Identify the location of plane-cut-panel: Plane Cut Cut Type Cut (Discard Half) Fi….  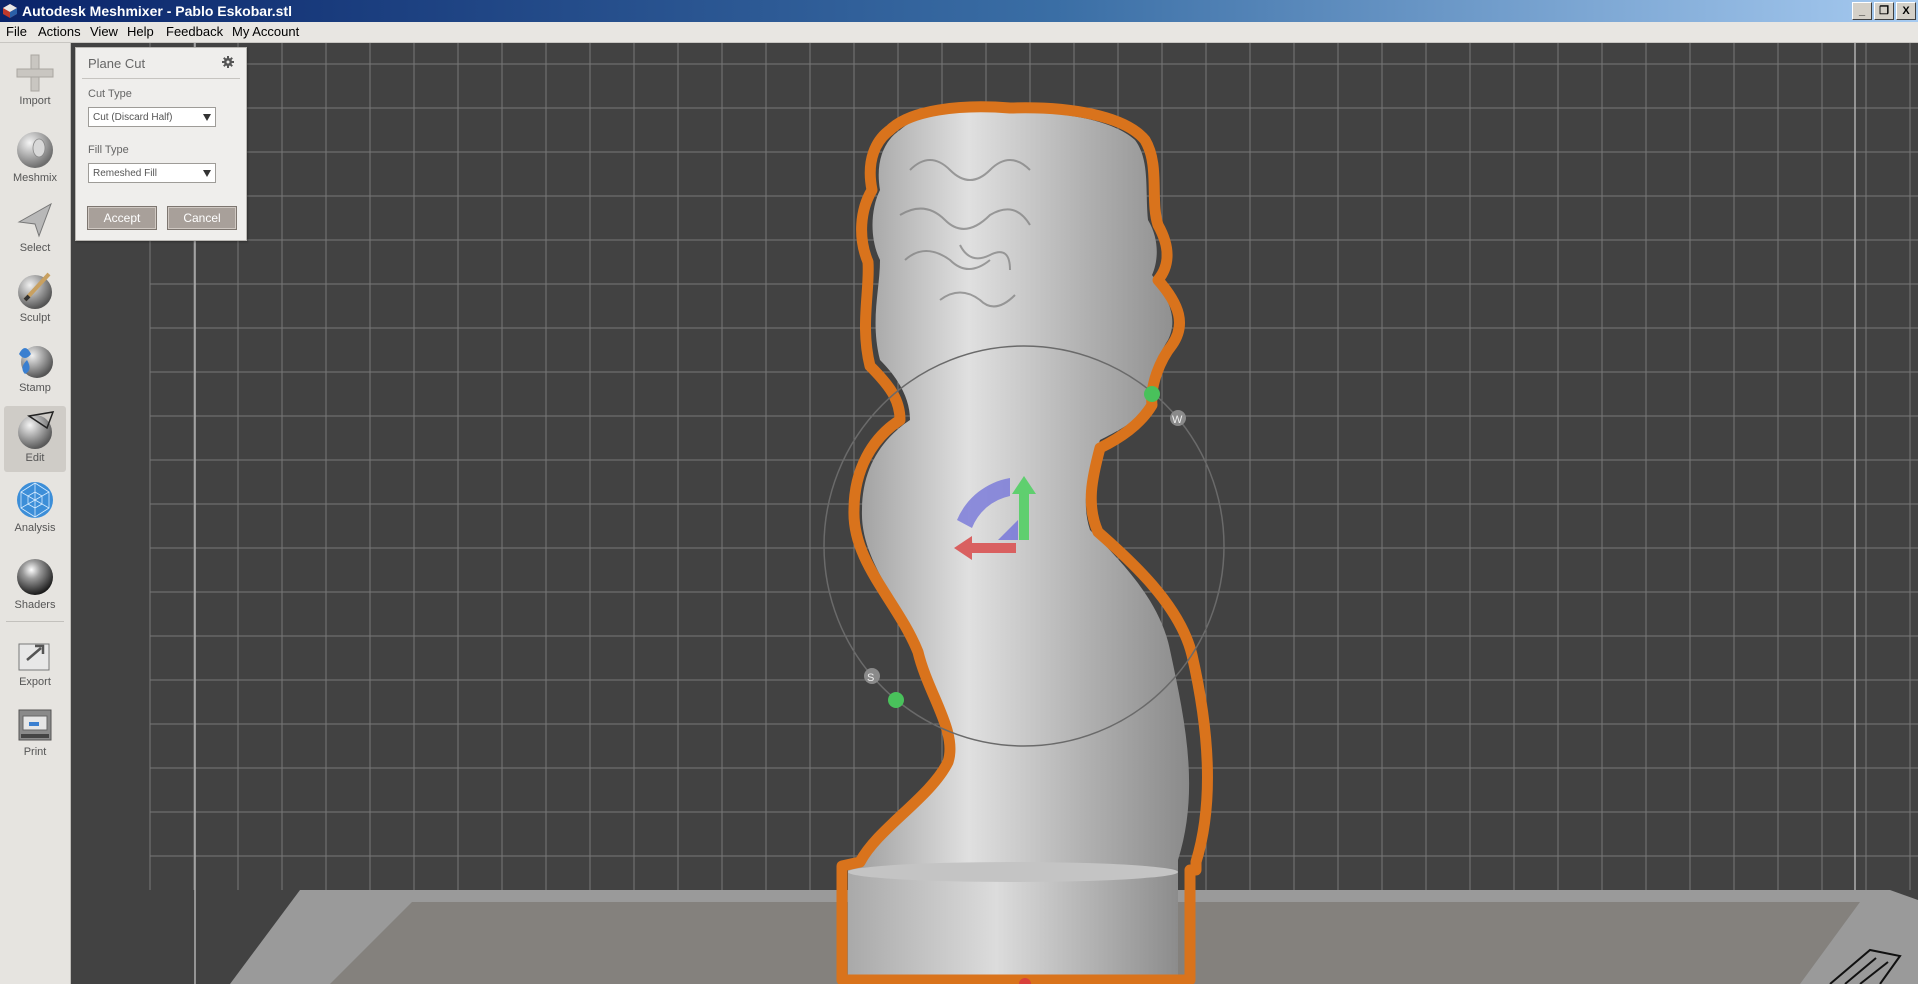
(161, 144).